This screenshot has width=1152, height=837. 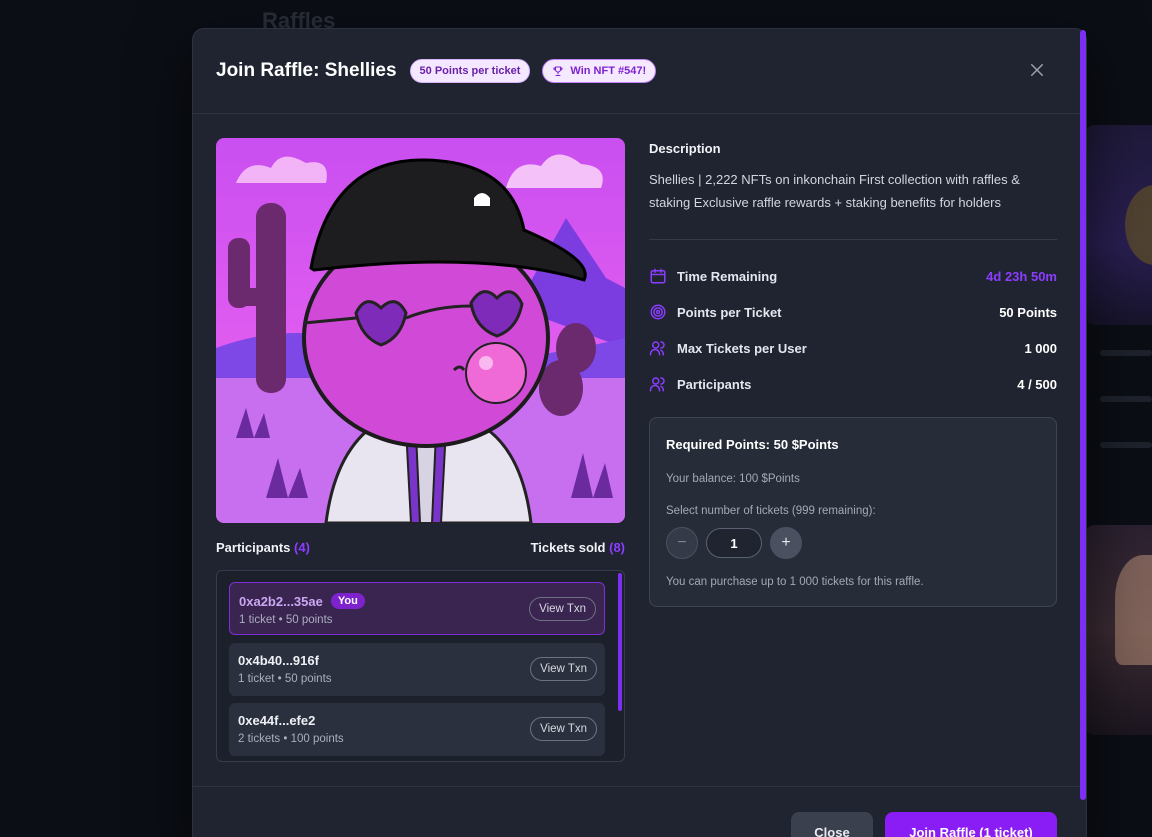 I want to click on stat-value: 1 000, so click(x=1040, y=348).